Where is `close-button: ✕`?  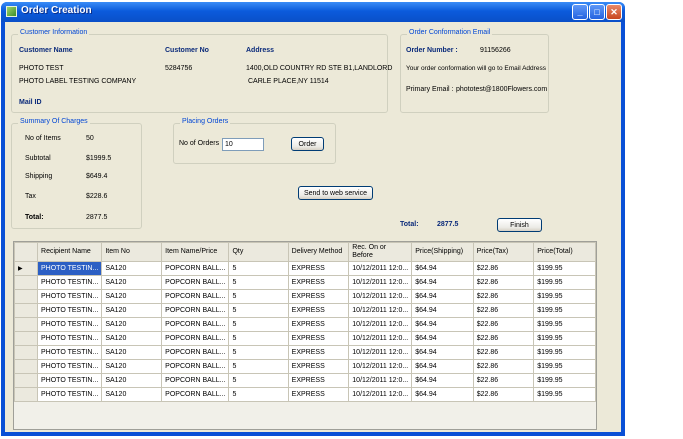 close-button: ✕ is located at coordinates (614, 12).